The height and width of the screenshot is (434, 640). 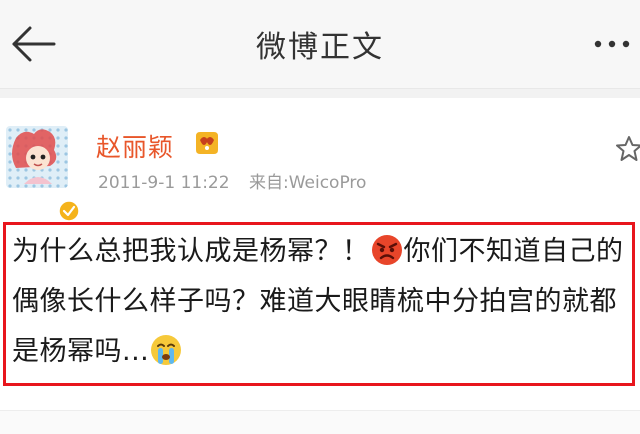 What do you see at coordinates (37, 157) in the screenshot?
I see `avatar-image` at bounding box center [37, 157].